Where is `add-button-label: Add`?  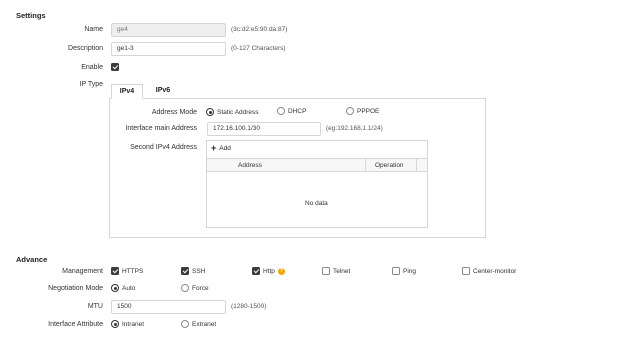
add-button-label: Add is located at coordinates (225, 148).